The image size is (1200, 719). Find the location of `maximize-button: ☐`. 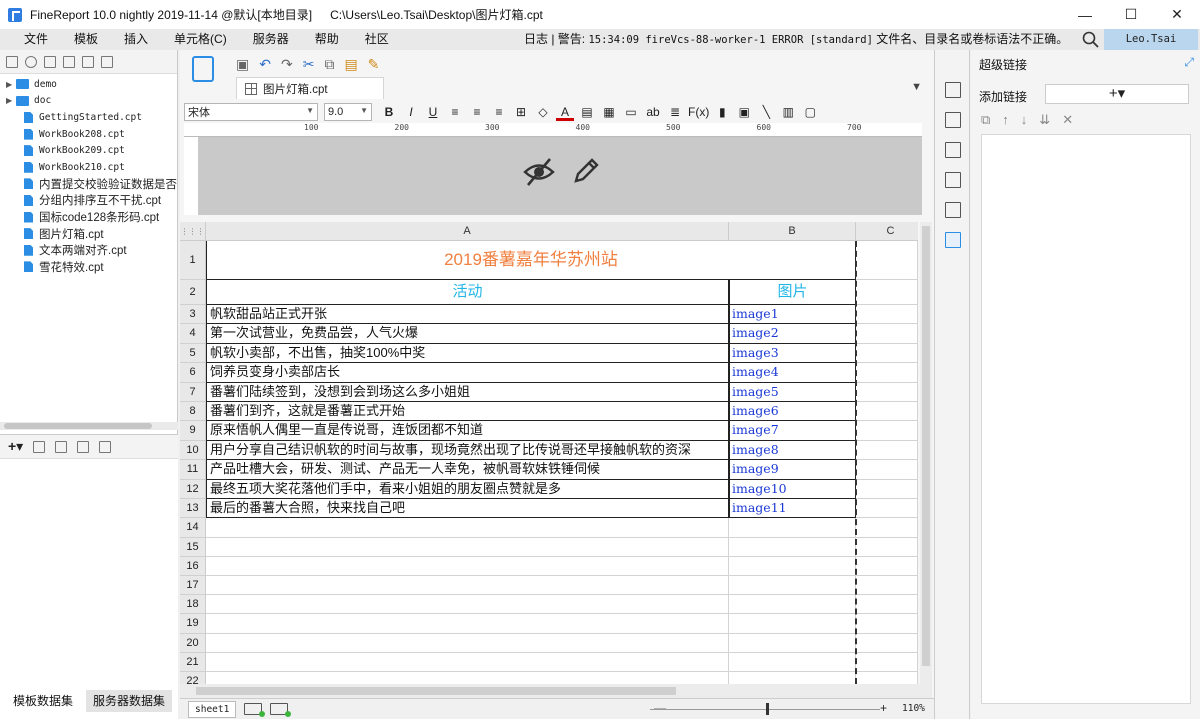

maximize-button: ☐ is located at coordinates (1131, 14).